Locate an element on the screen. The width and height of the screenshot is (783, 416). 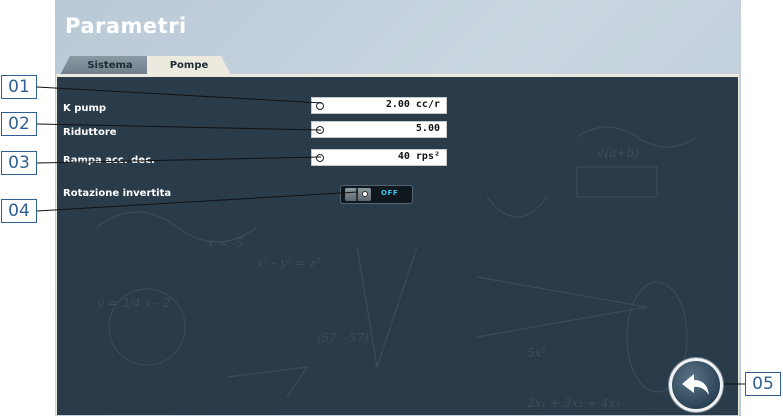
svg-text: y = 3/4 x - 2 is located at coordinates (133, 303).